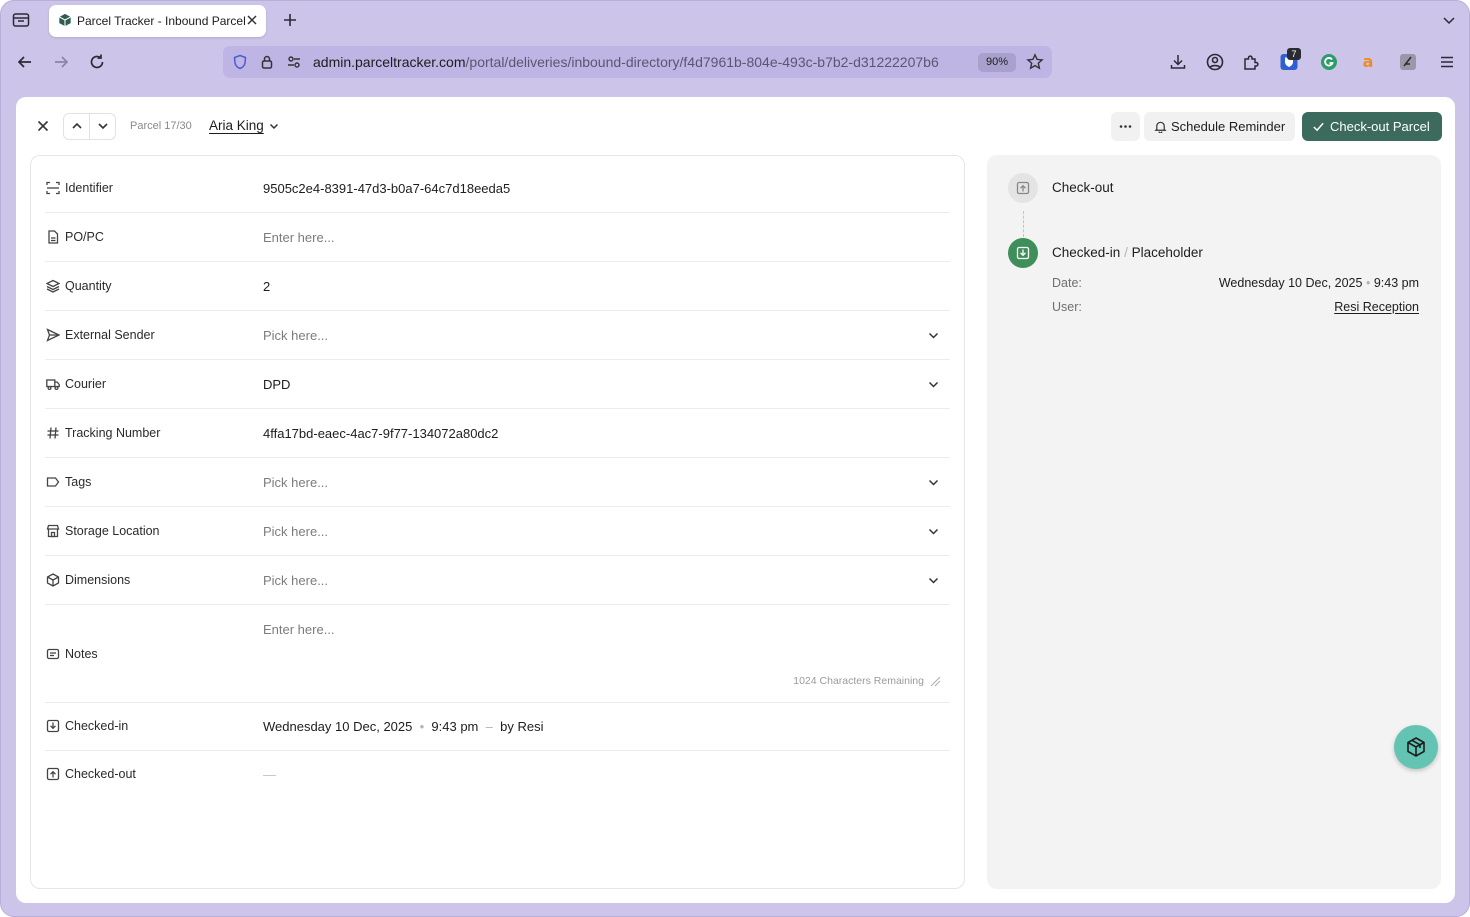 The width and height of the screenshot is (1470, 917). What do you see at coordinates (1408, 62) in the screenshot?
I see `feather-extension-icon` at bounding box center [1408, 62].